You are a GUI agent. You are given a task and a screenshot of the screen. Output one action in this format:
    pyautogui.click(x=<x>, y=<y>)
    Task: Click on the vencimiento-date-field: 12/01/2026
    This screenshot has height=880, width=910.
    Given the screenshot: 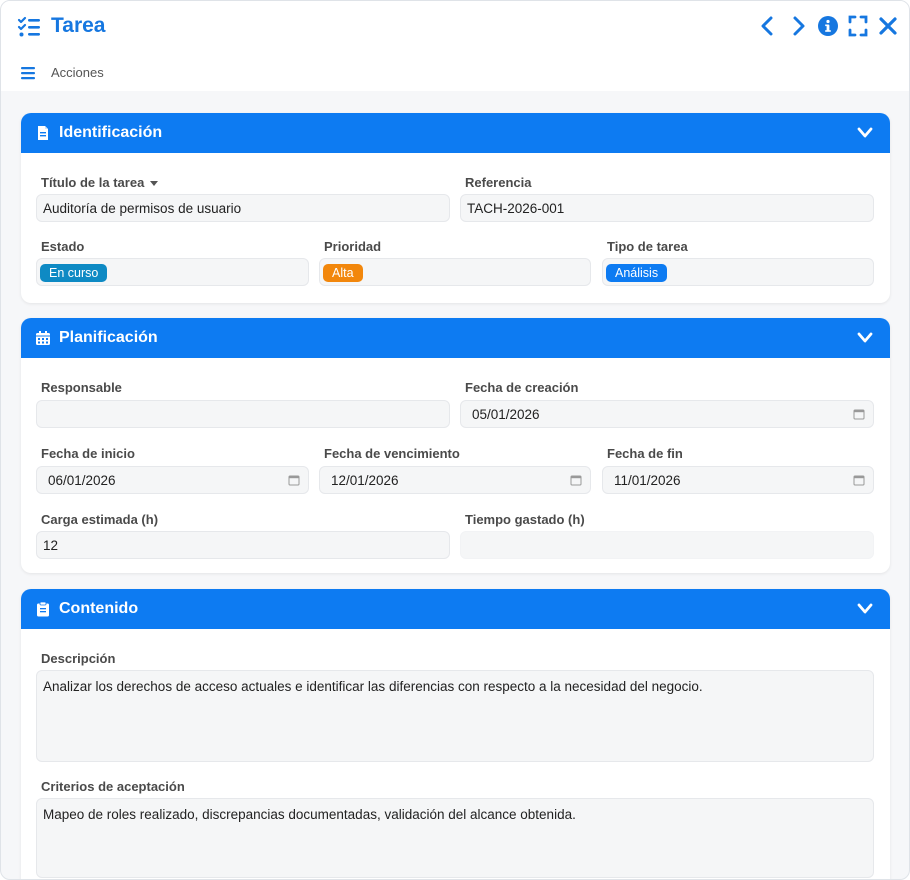 What is the action you would take?
    pyautogui.click(x=455, y=480)
    